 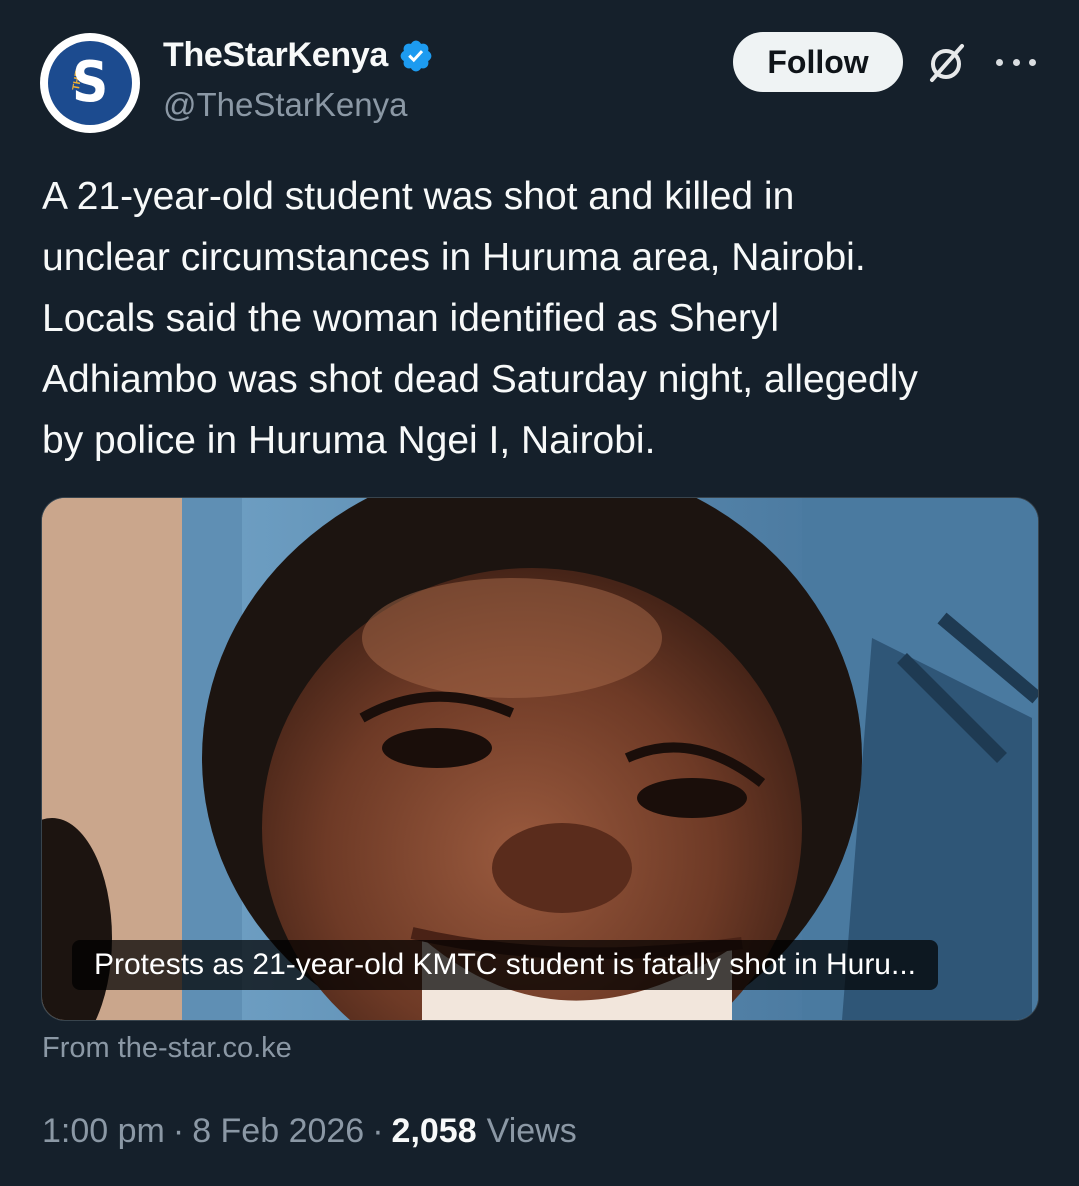 I want to click on avatar-letter: S, so click(x=90, y=82).